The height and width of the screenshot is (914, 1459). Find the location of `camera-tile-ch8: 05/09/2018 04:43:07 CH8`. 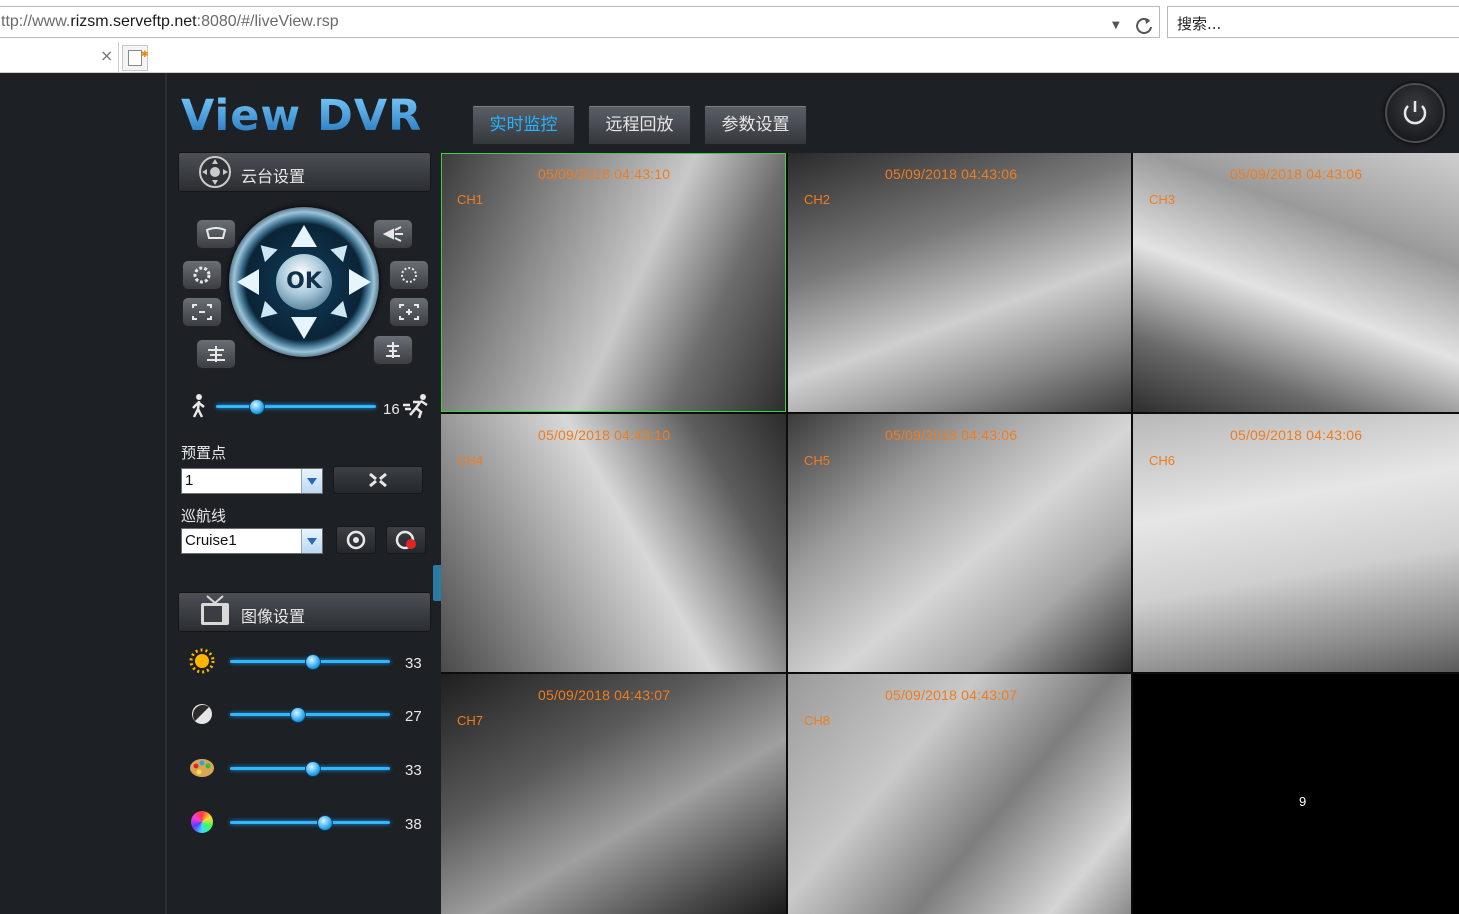

camera-tile-ch8: 05/09/2018 04:43:07 CH8 is located at coordinates (959, 794).